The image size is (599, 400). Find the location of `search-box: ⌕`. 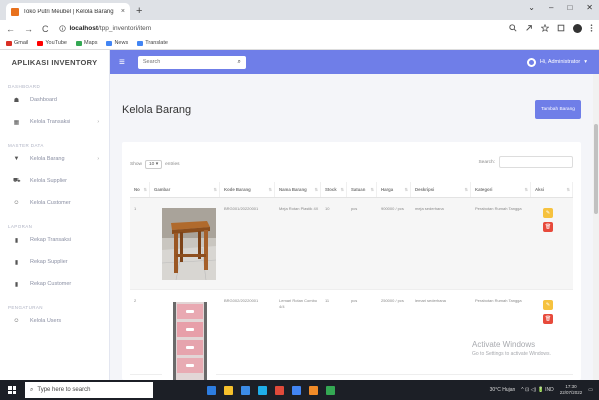

search-box: ⌕ is located at coordinates (191, 62).